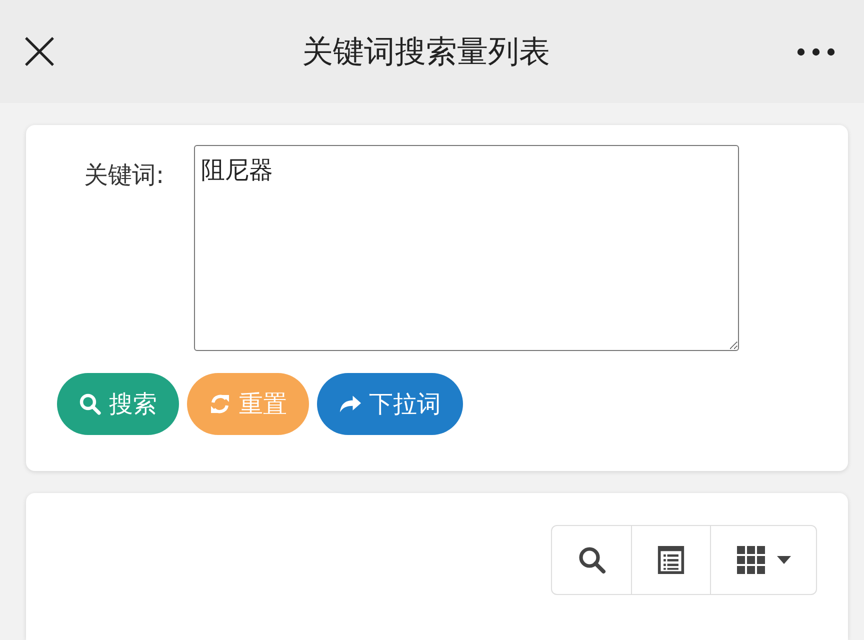 The width and height of the screenshot is (864, 640). I want to click on search-button: 搜索, so click(118, 404).